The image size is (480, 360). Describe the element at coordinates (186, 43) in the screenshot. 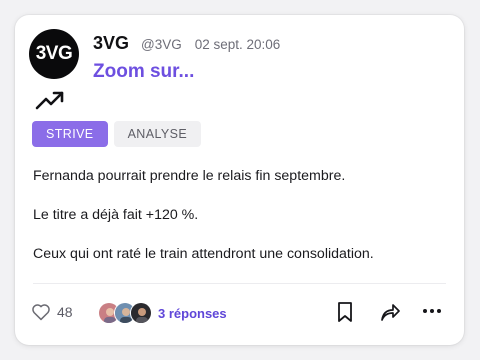

I see `post-meta: 3VG @3VG 02 sept. 20:06` at that location.